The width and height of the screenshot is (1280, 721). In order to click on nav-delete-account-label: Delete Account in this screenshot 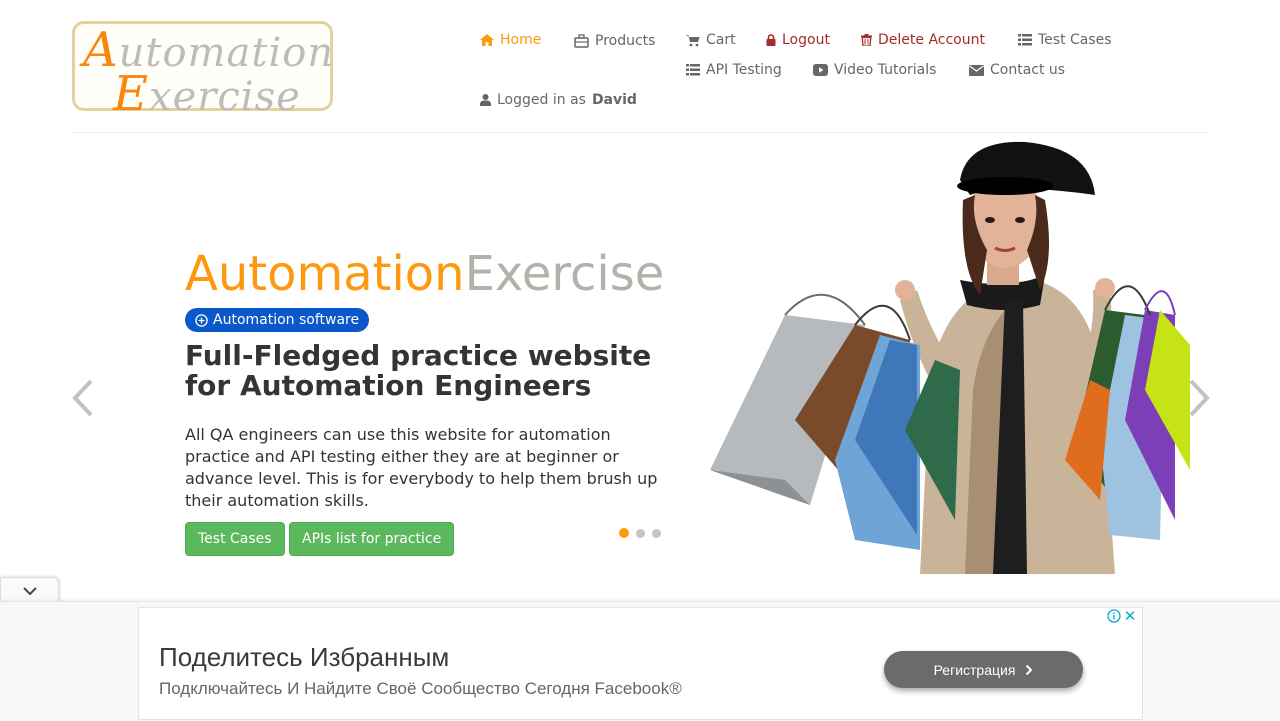, I will do `click(931, 40)`.